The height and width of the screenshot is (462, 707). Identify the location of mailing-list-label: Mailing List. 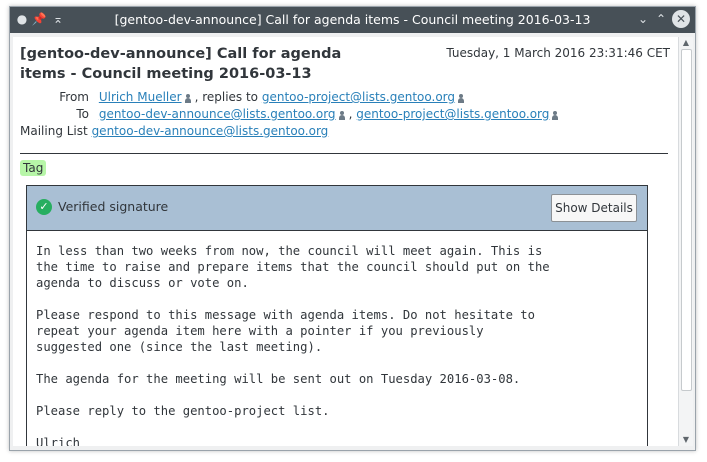
(54, 131).